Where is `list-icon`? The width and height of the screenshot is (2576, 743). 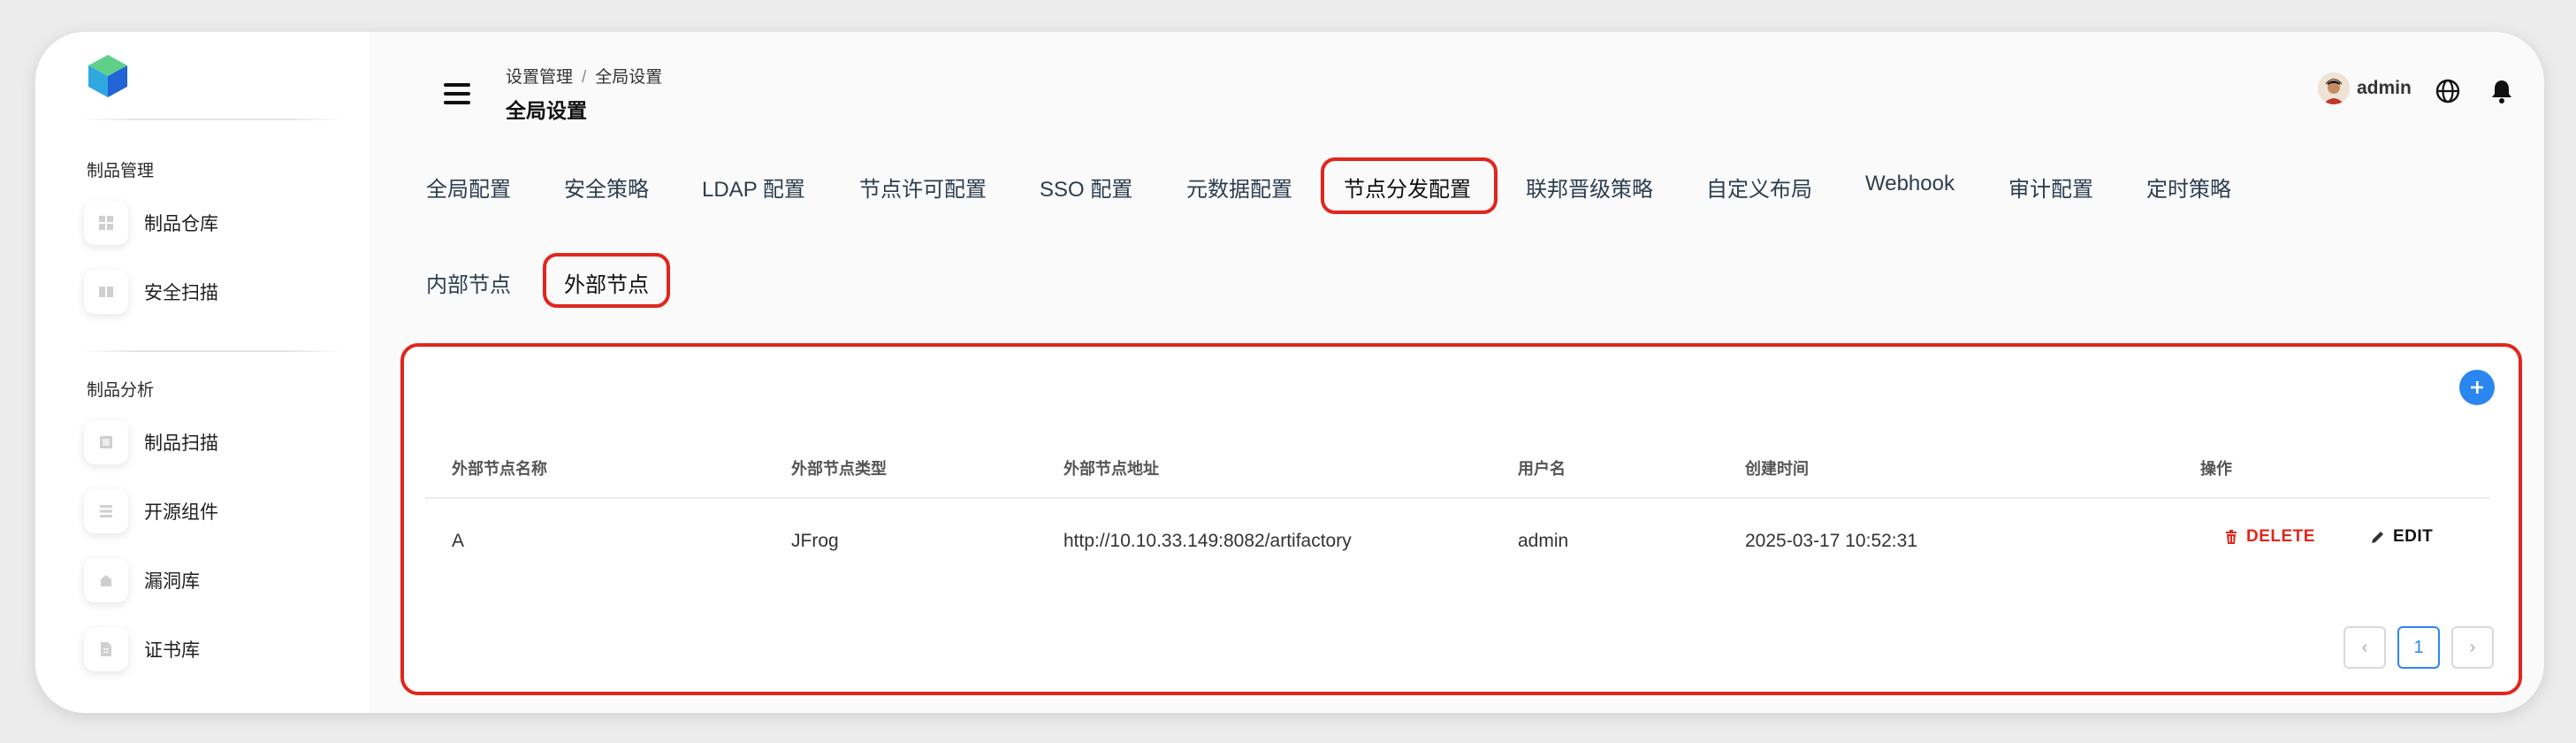
list-icon is located at coordinates (106, 511).